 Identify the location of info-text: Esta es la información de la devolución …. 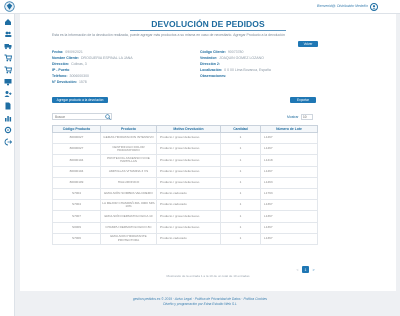
(168, 35).